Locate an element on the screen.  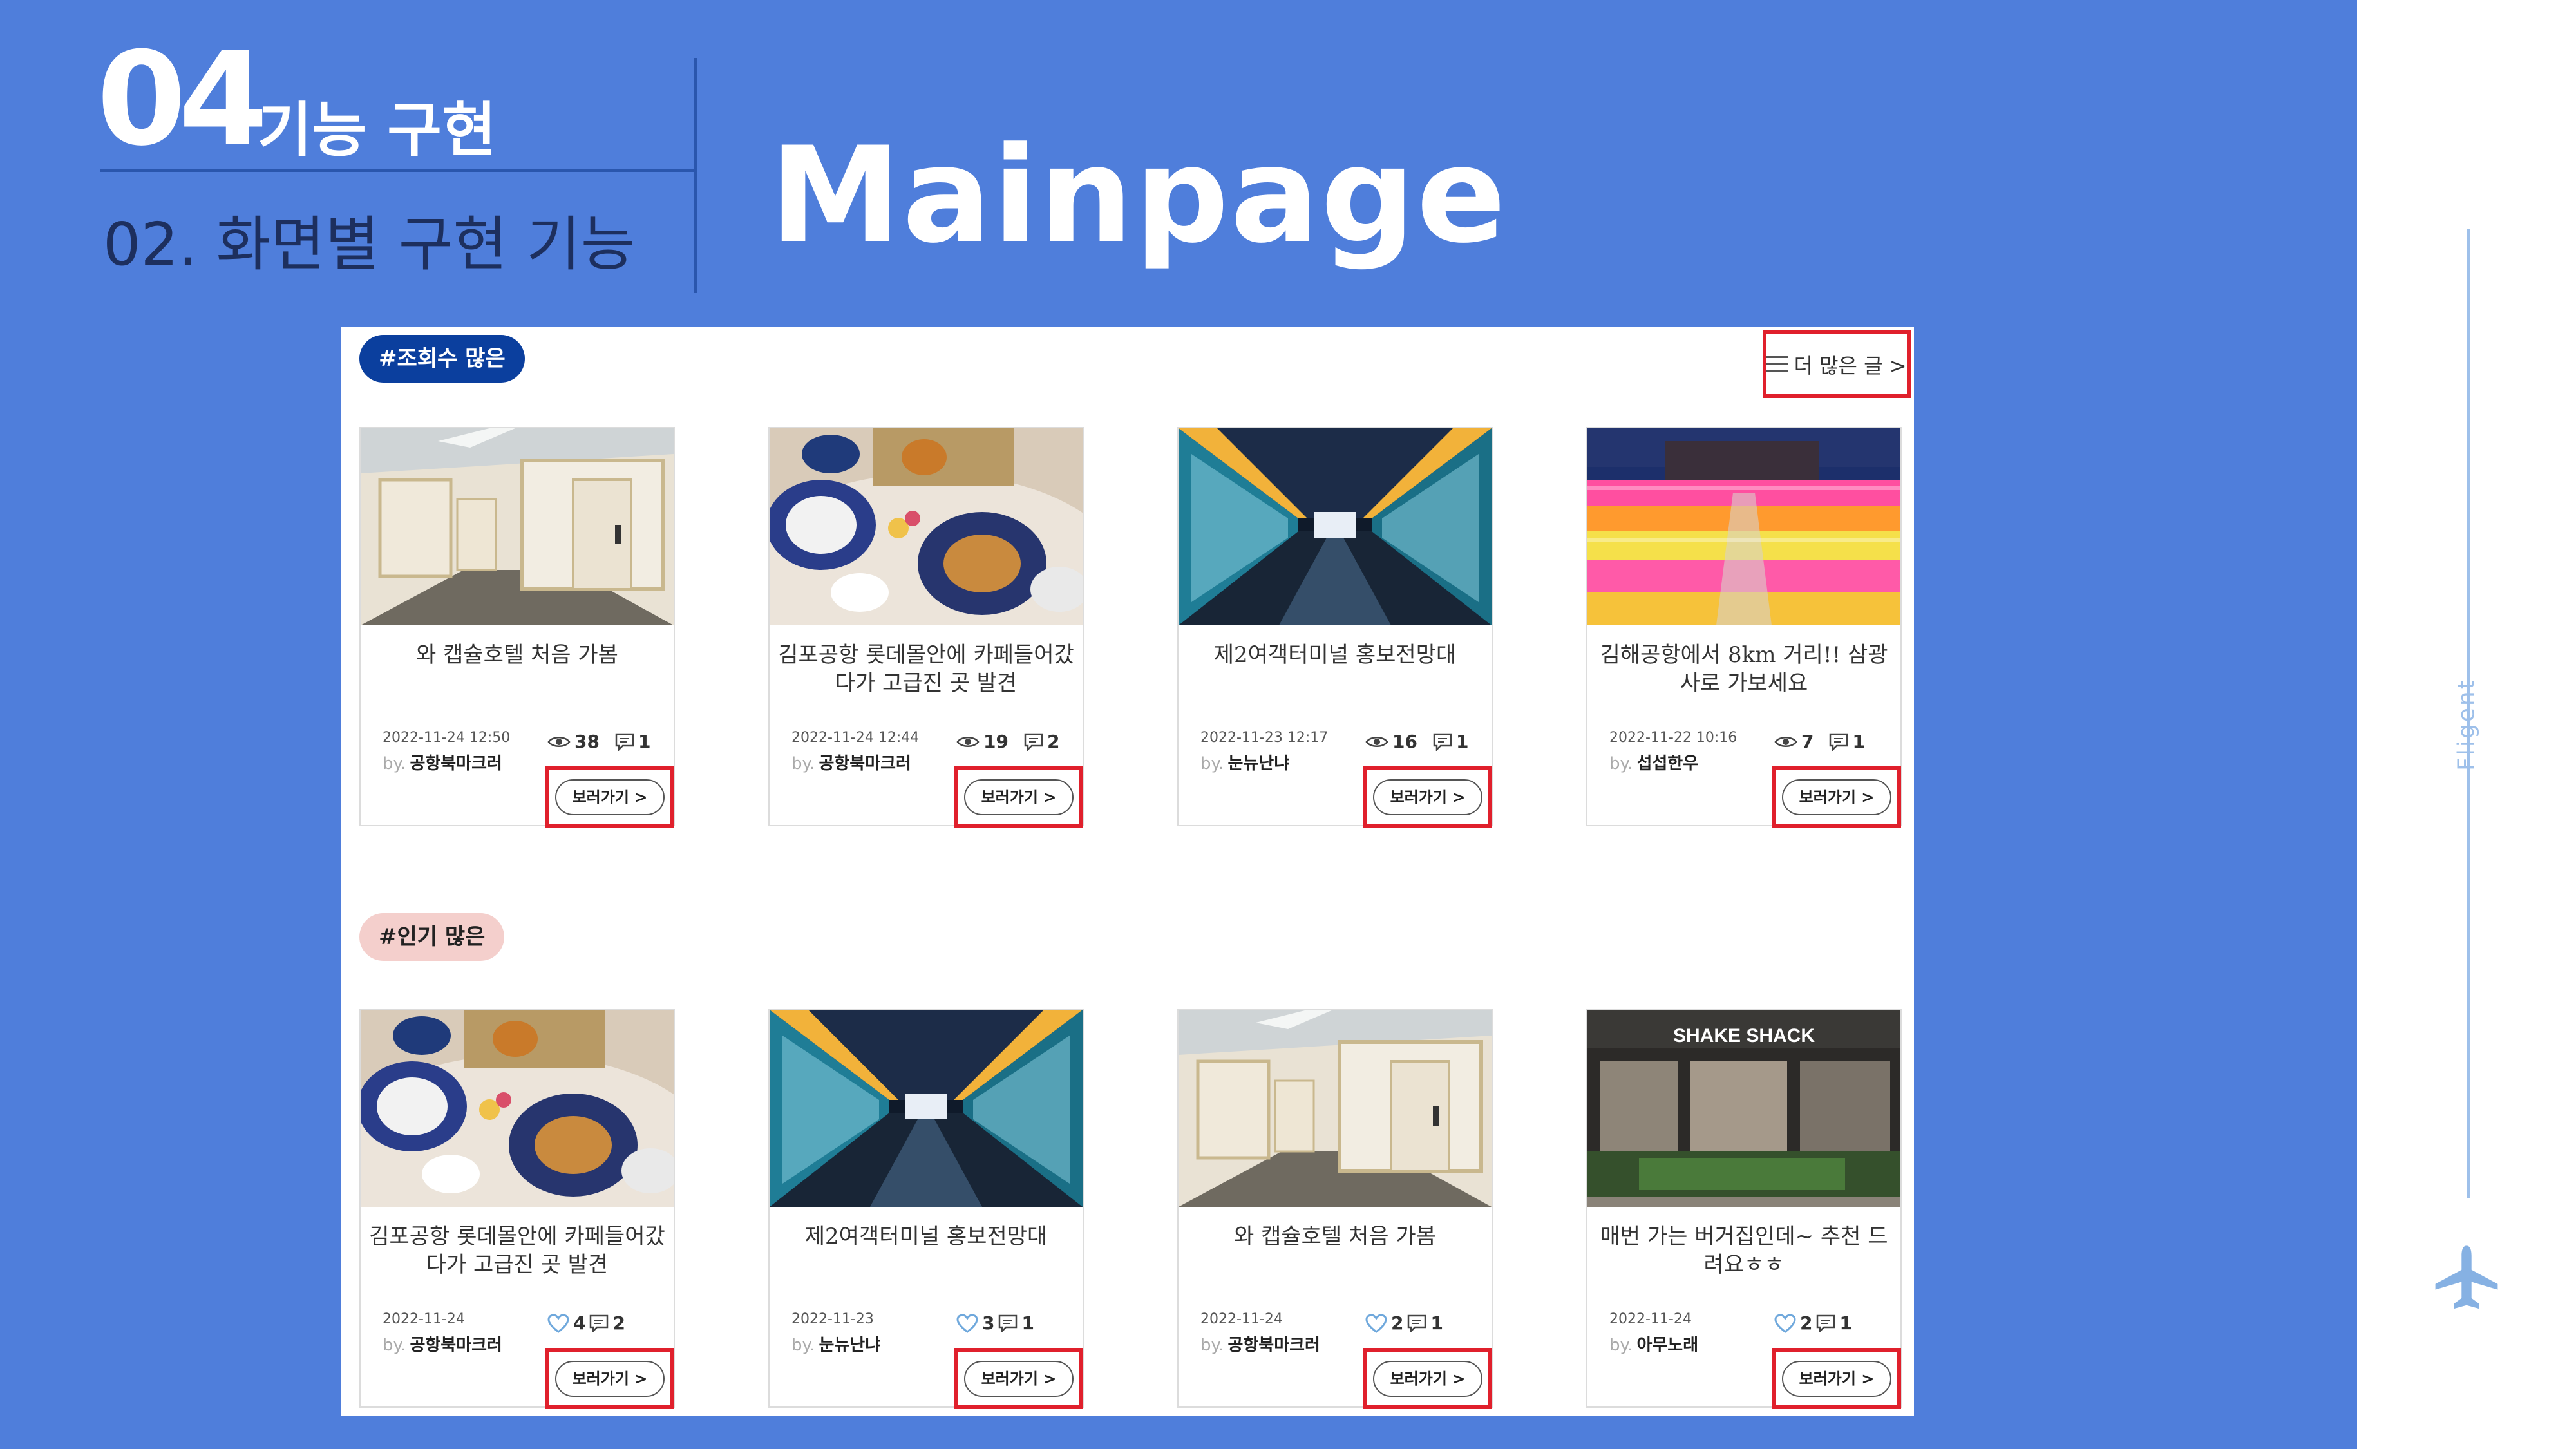
comment-count: 2 is located at coordinates (1053, 742).